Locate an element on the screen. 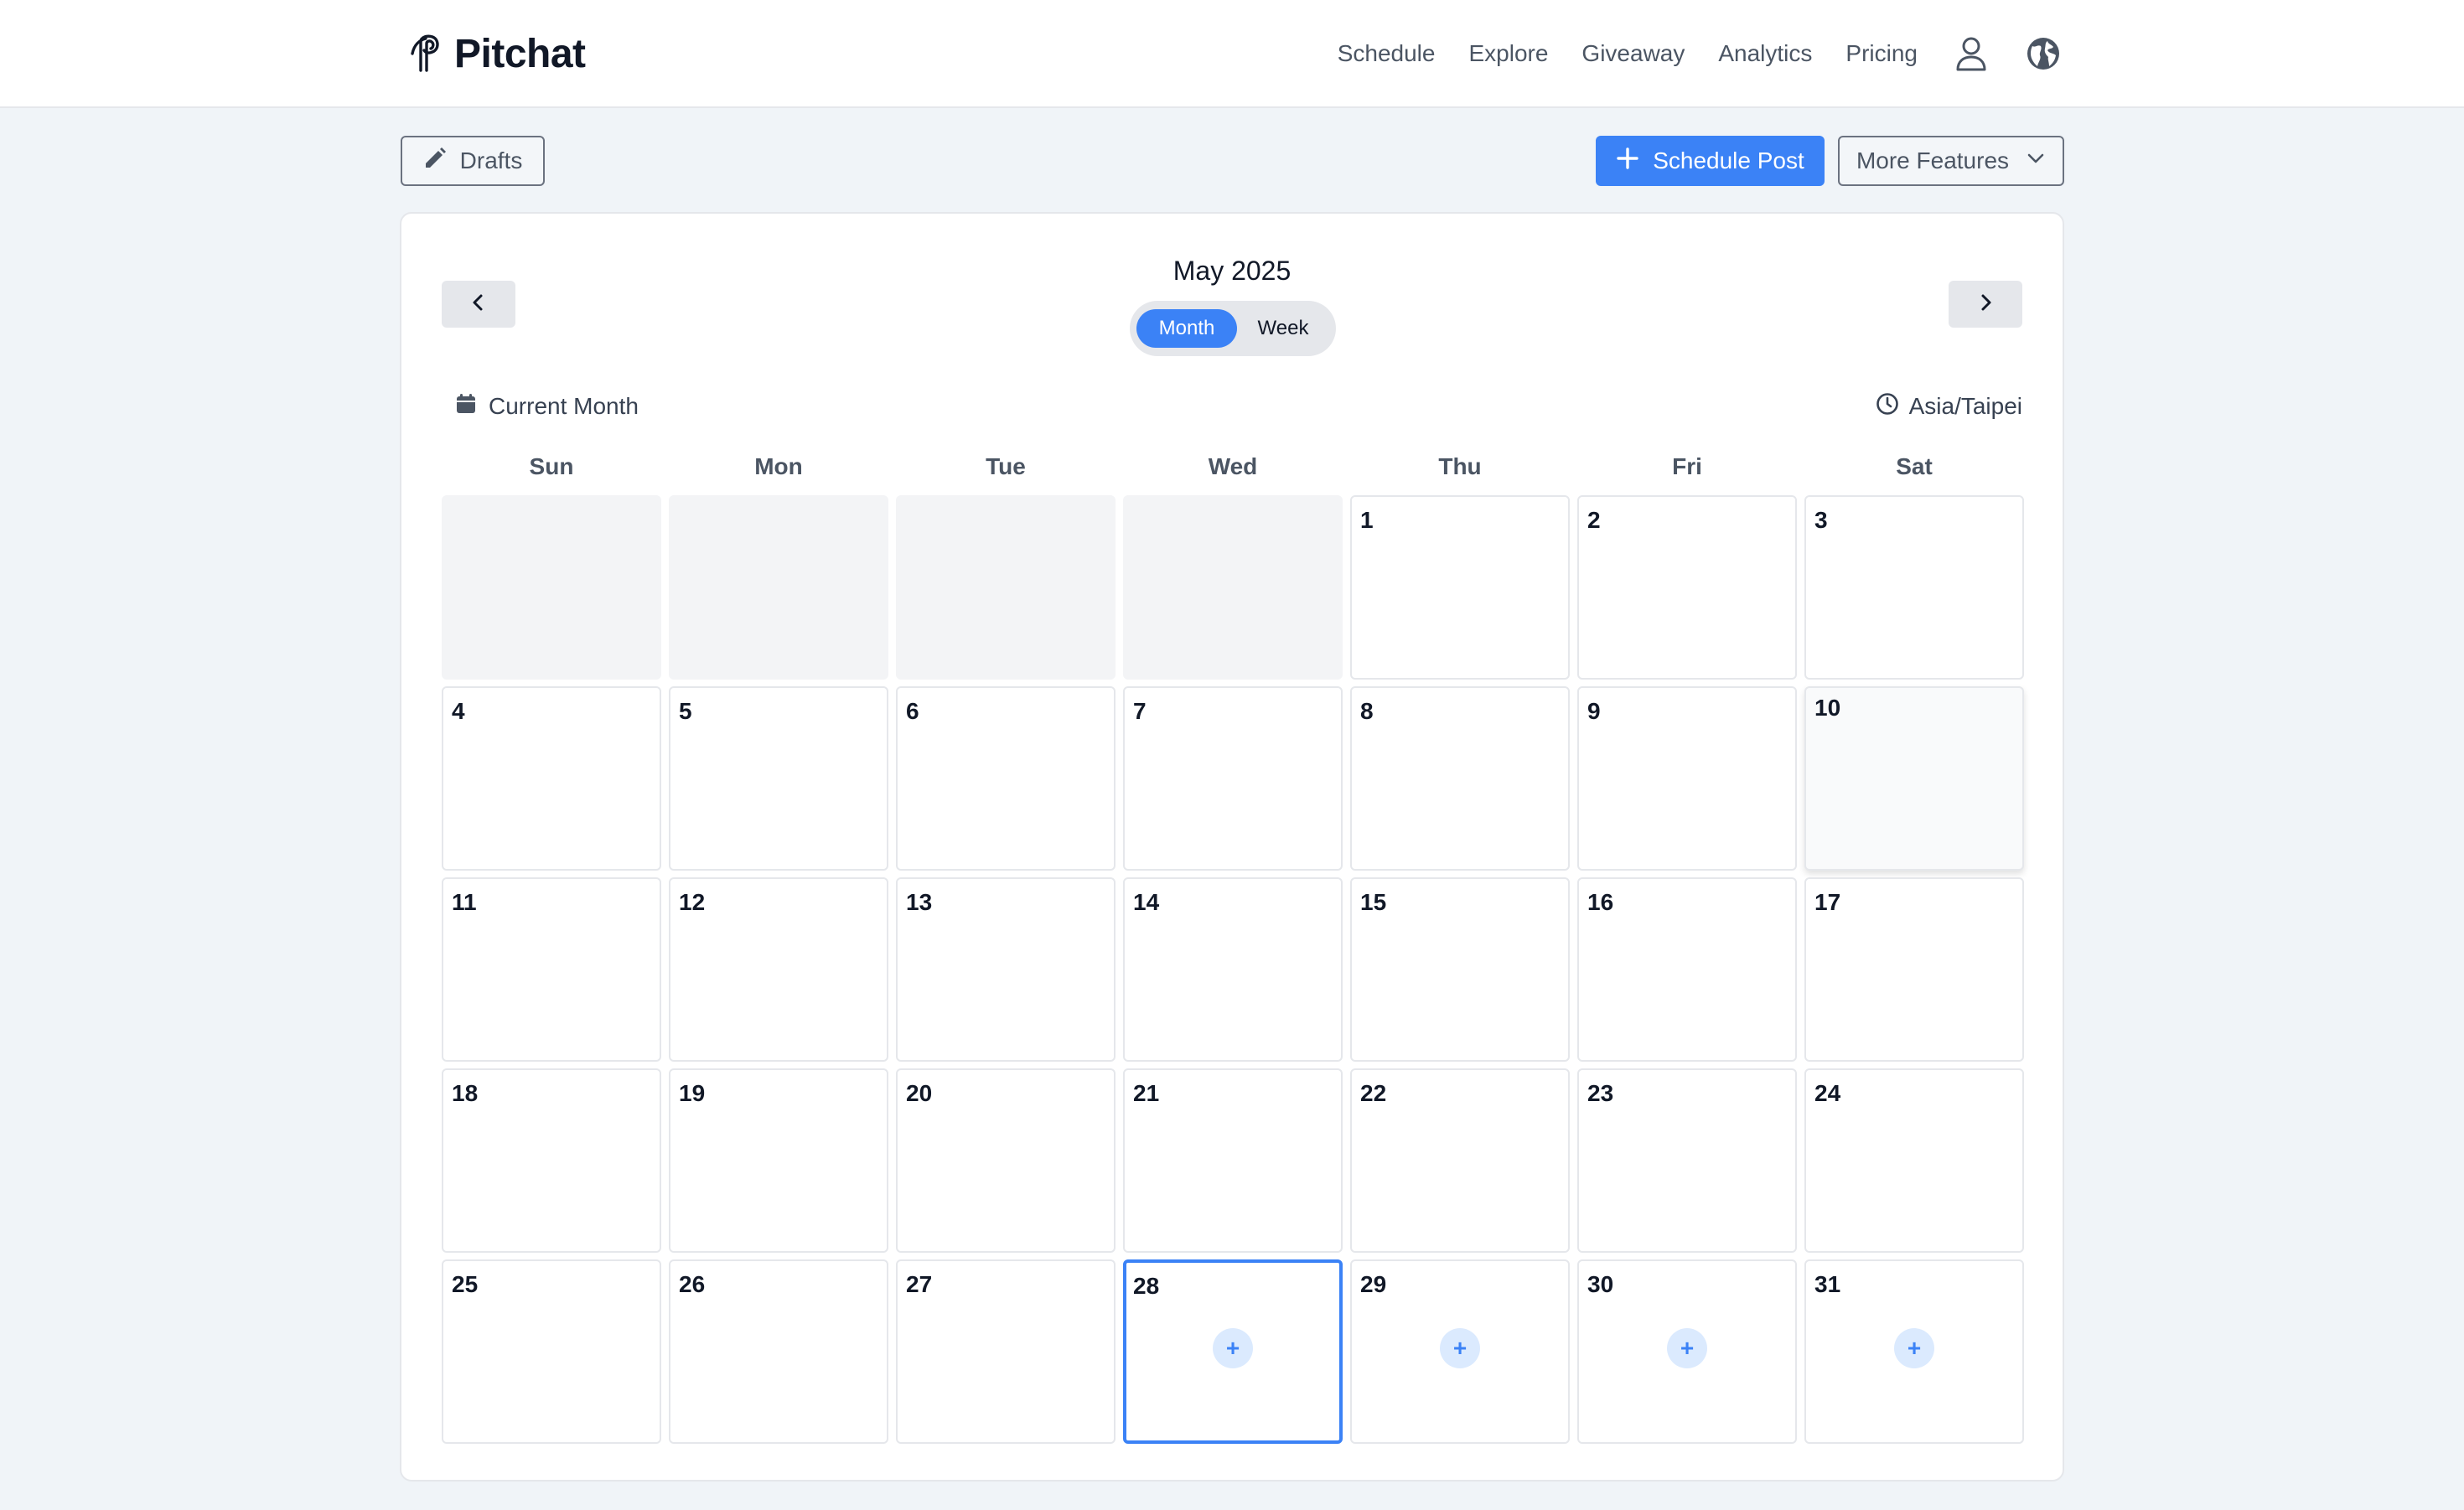 This screenshot has height=1510, width=2464. calendar-day-cell: 12 is located at coordinates (778, 969).